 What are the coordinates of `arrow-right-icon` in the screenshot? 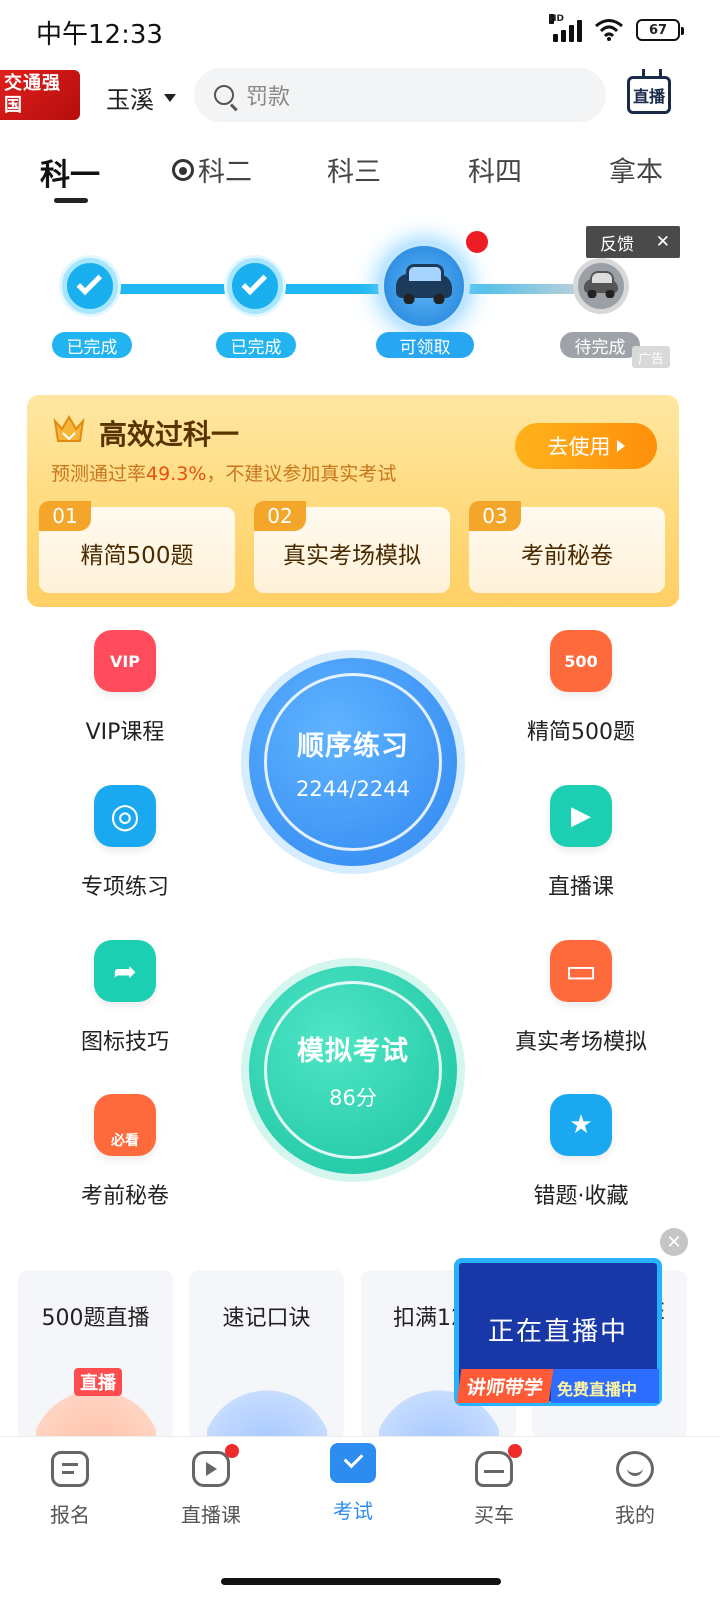 It's located at (620, 446).